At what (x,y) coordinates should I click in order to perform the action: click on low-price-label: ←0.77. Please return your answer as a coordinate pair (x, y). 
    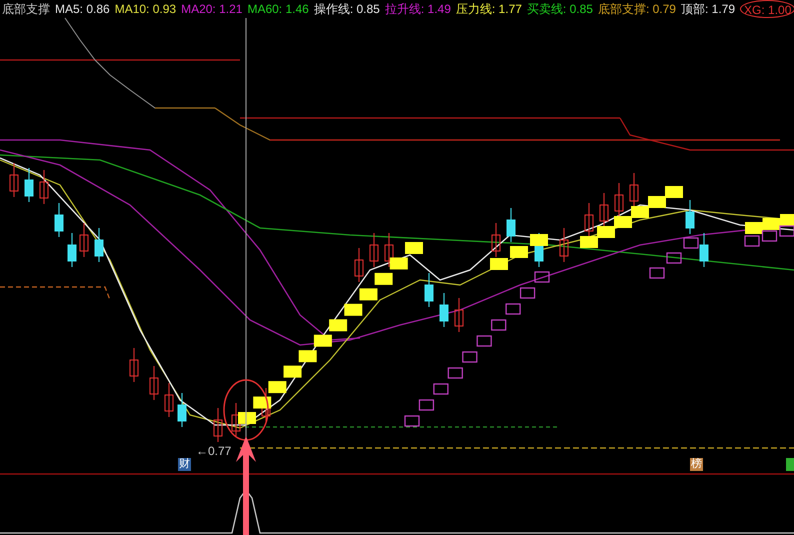
    Looking at the image, I should click on (214, 451).